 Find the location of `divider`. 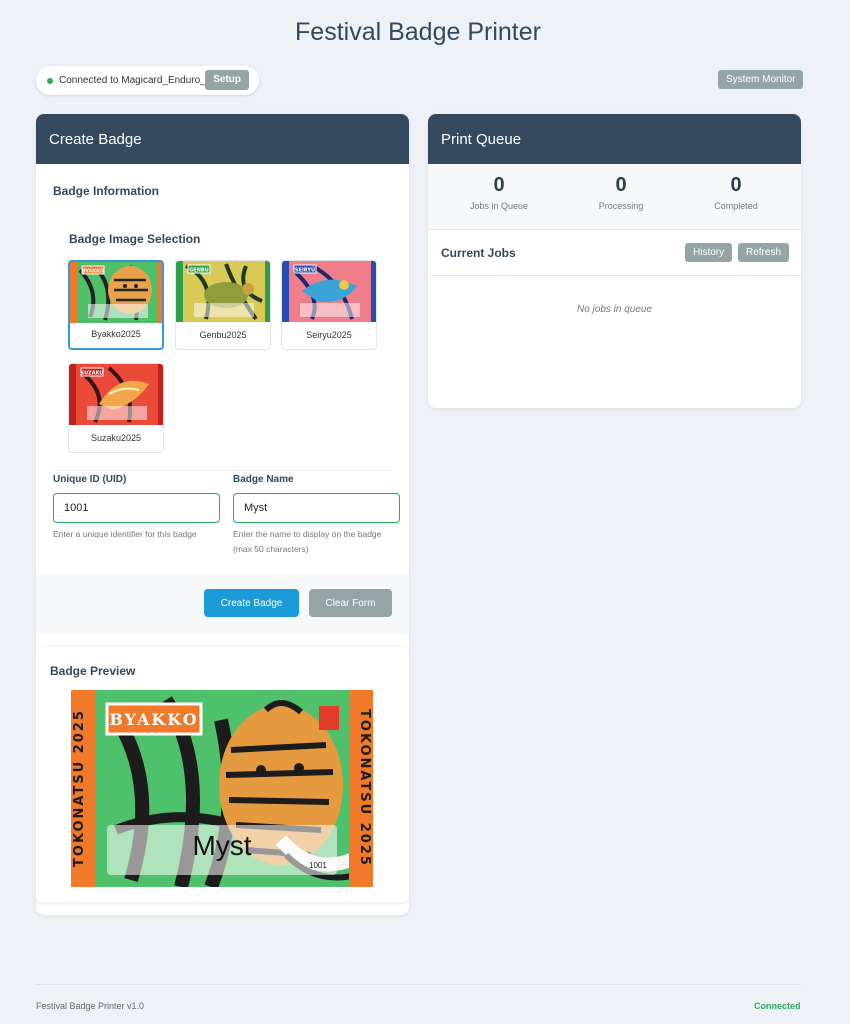

divider is located at coordinates (222, 470).